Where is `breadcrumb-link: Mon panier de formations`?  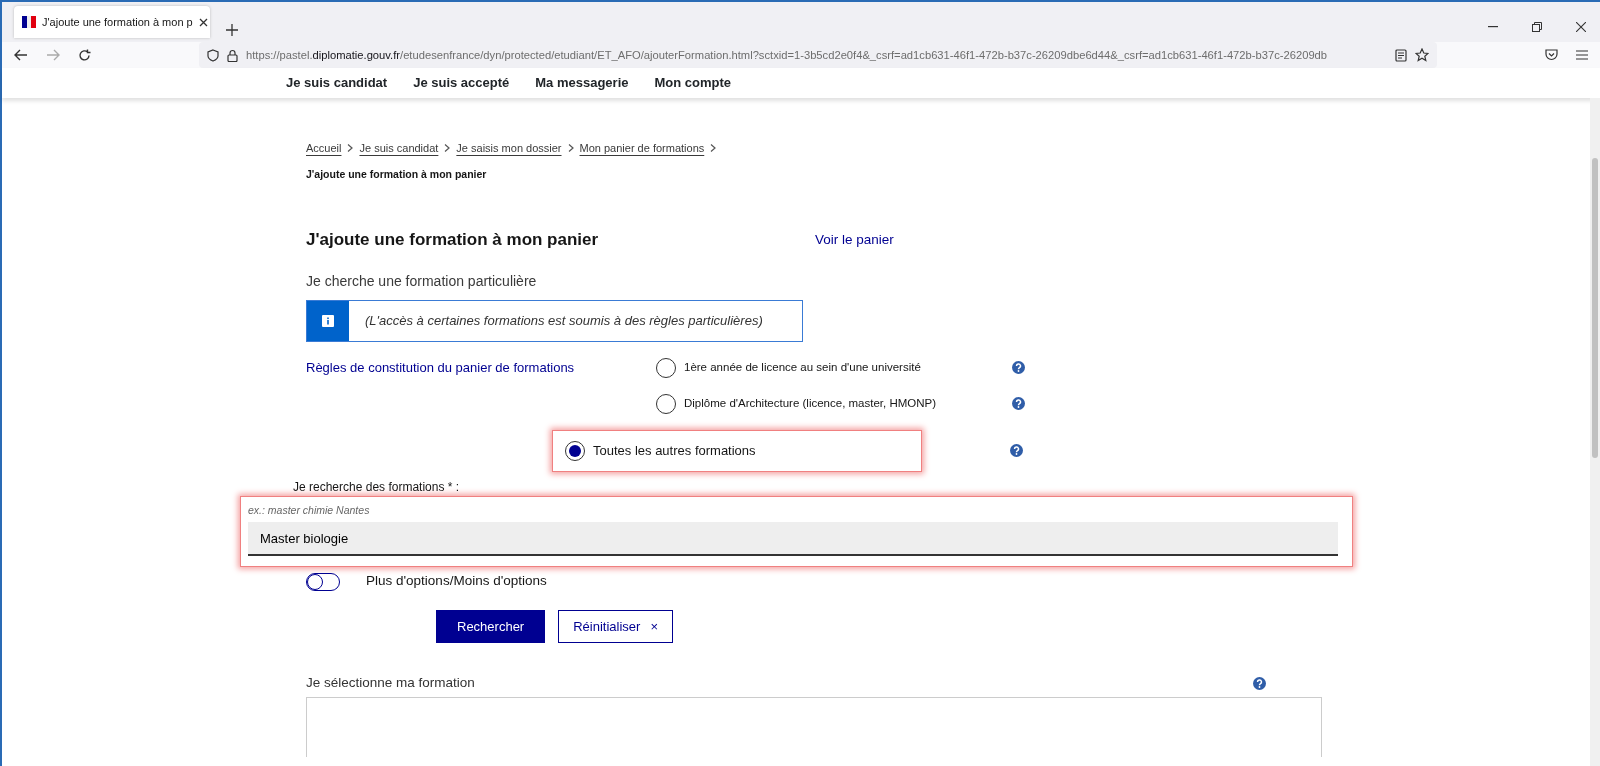
breadcrumb-link: Mon panier de formations is located at coordinates (642, 148).